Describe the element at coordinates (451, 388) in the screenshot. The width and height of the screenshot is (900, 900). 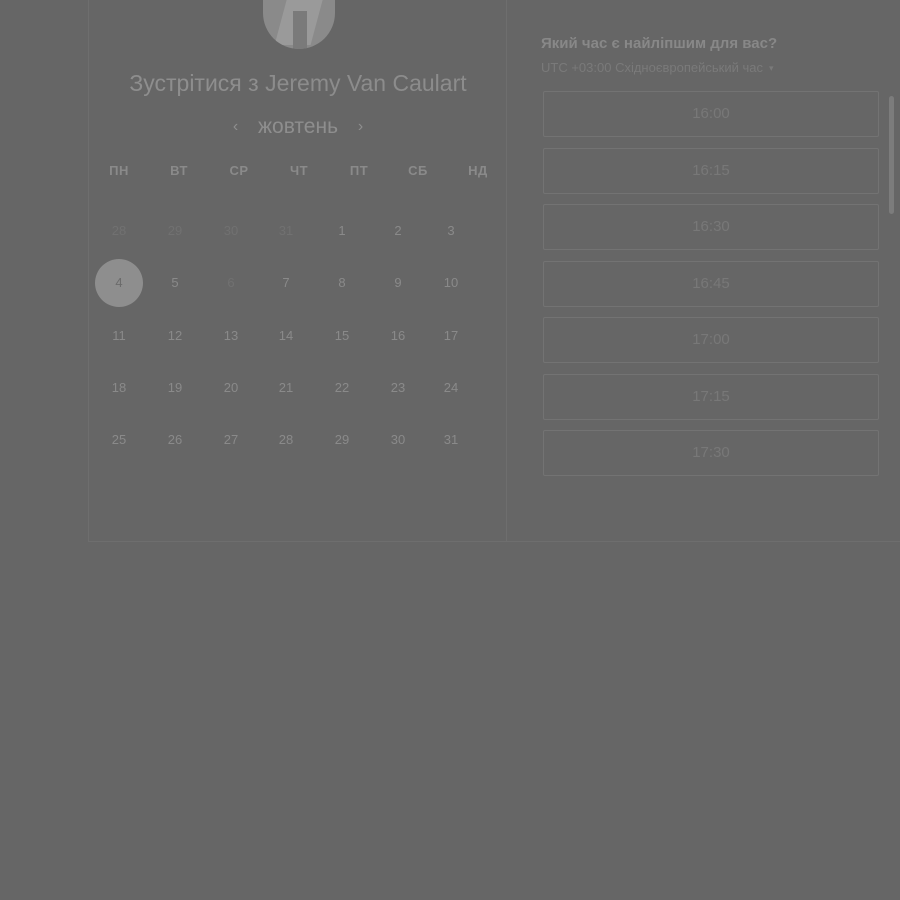
I see `calendar-day: 24` at that location.